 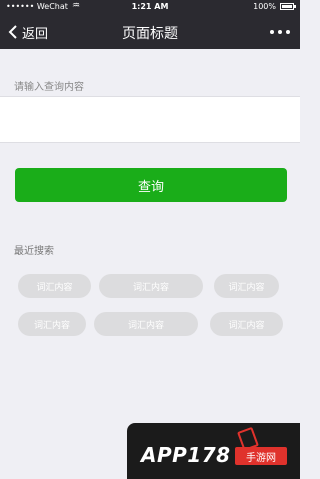 What do you see at coordinates (150, 7) in the screenshot?
I see `status-bar: •••••• WeChat ♒ 1:21 AM 100%` at bounding box center [150, 7].